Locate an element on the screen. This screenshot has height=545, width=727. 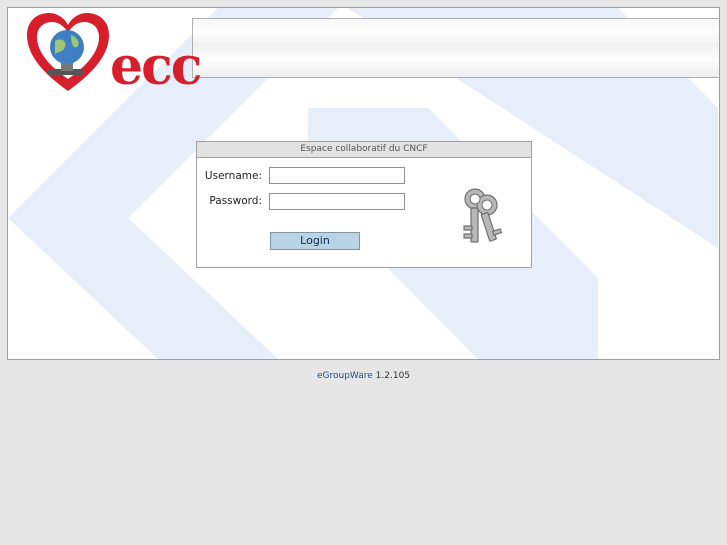
username-input is located at coordinates (337, 175).